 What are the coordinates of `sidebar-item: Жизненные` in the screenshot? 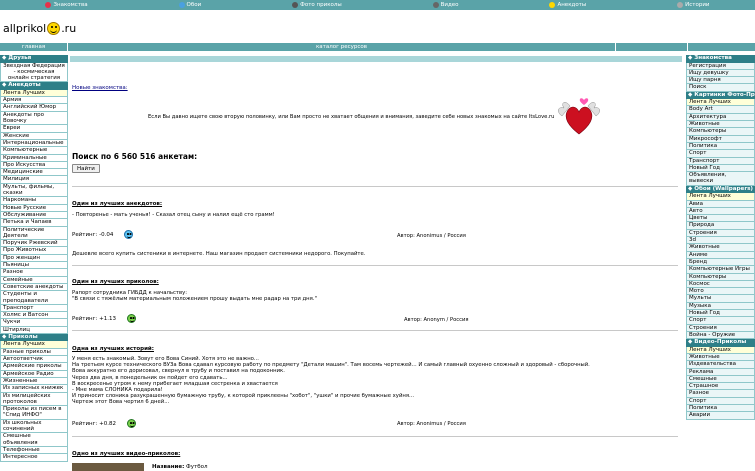 It's located at (34, 381).